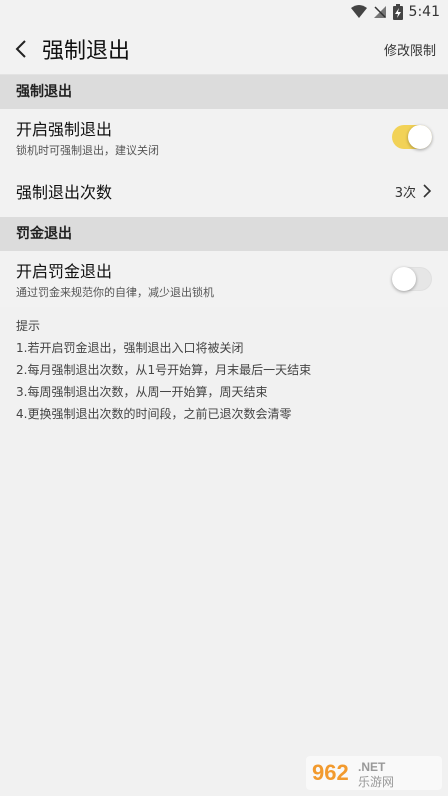 The height and width of the screenshot is (796, 448). Describe the element at coordinates (154, 414) in the screenshot. I see `tip-item: 4.更换强制退出次数的时间段，之前已退次数会清零` at that location.